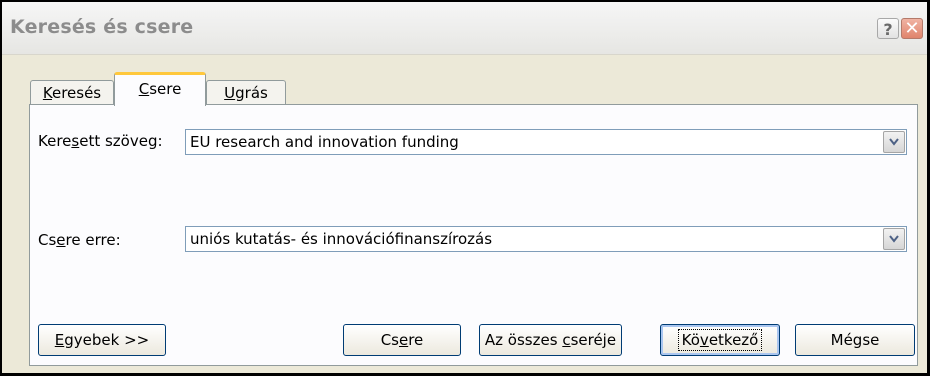  I want to click on tab-goto: Ugrás, so click(246, 92).